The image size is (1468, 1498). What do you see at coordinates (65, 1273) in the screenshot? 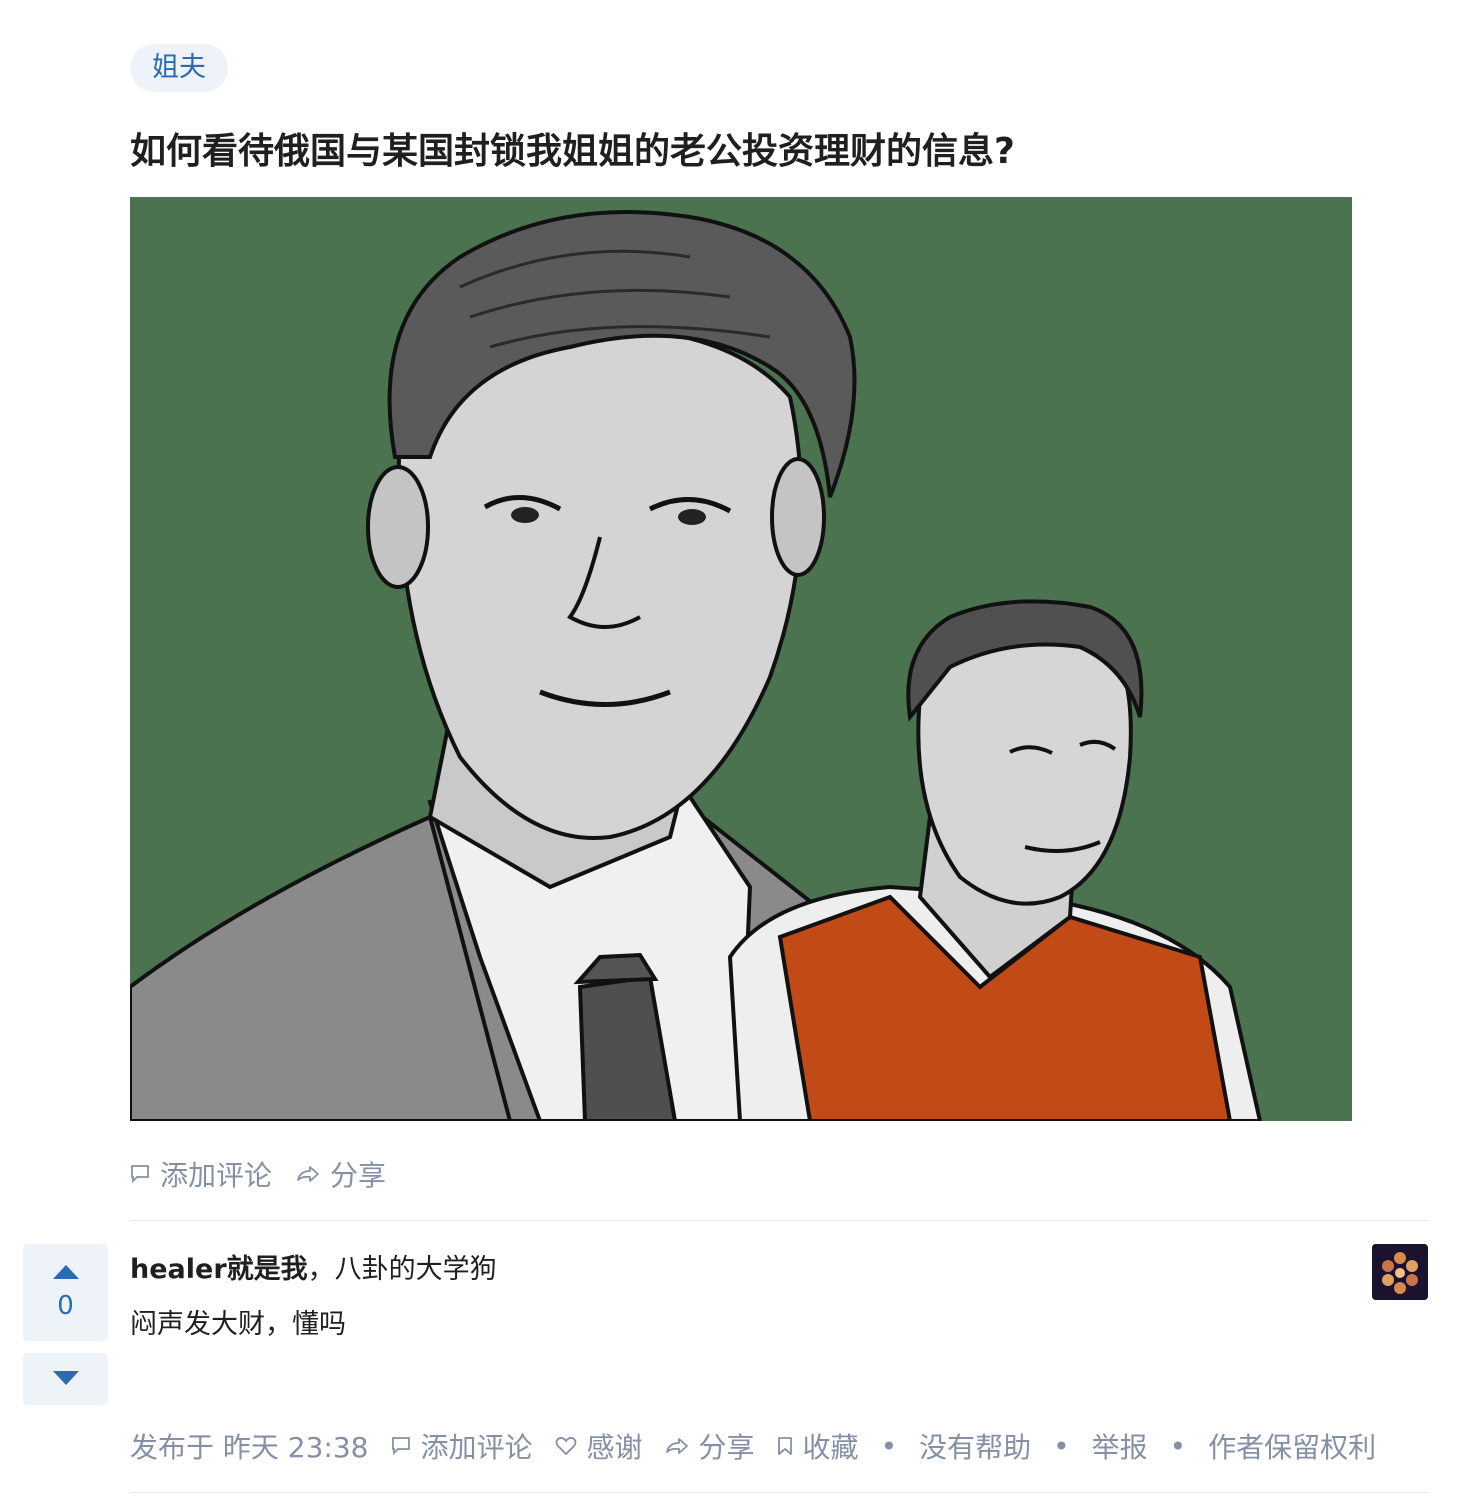
I see `triangle-up-icon` at bounding box center [65, 1273].